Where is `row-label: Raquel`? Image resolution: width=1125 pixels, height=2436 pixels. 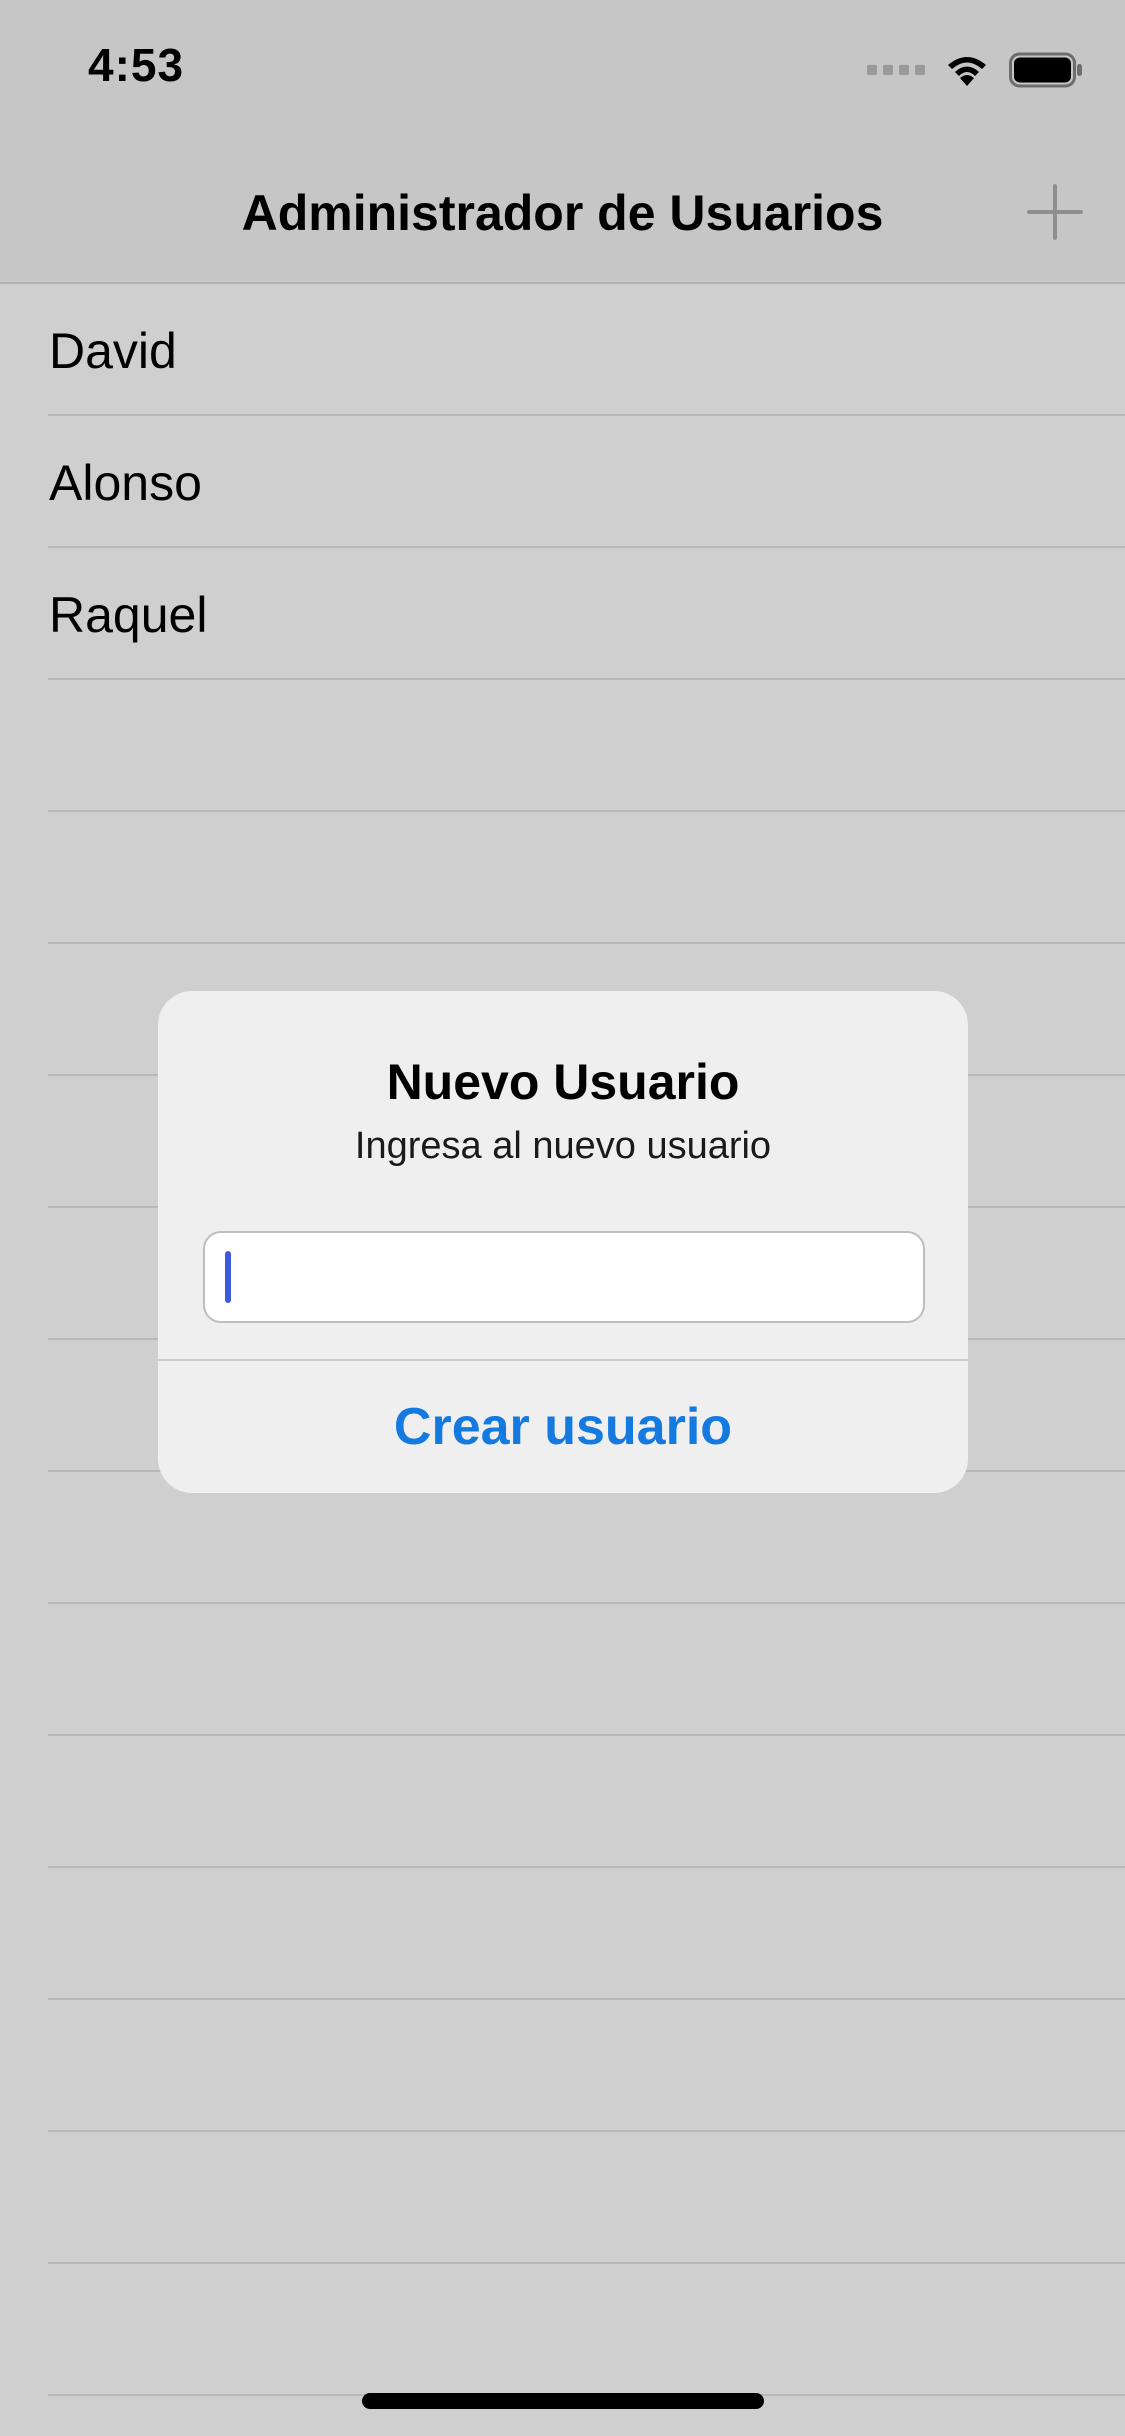
row-label: Raquel is located at coordinates (128, 615).